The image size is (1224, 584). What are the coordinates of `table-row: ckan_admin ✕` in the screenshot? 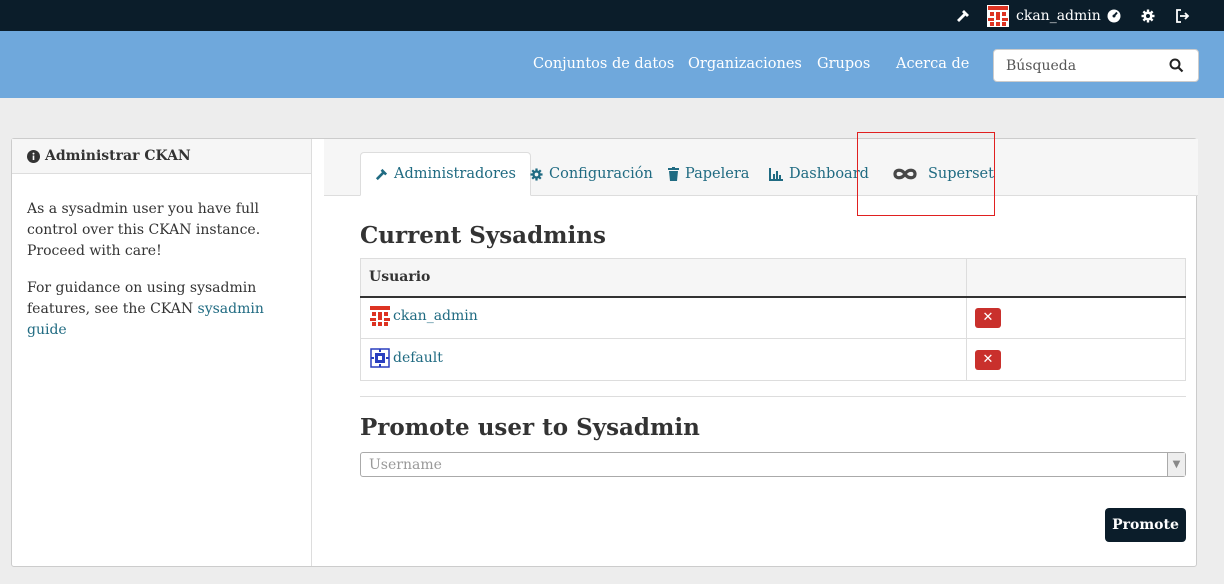 It's located at (773, 317).